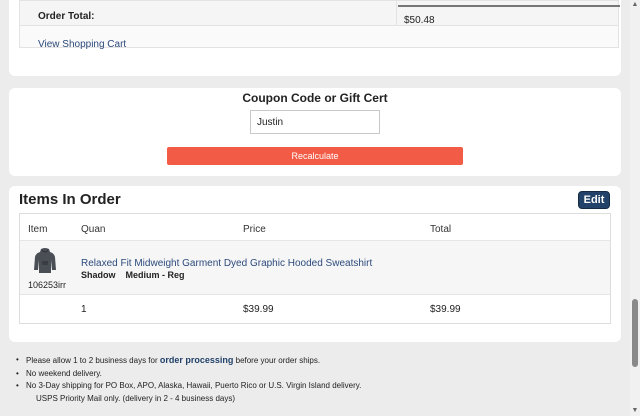  What do you see at coordinates (84, 309) in the screenshot?
I see `quantity-value: 1` at bounding box center [84, 309].